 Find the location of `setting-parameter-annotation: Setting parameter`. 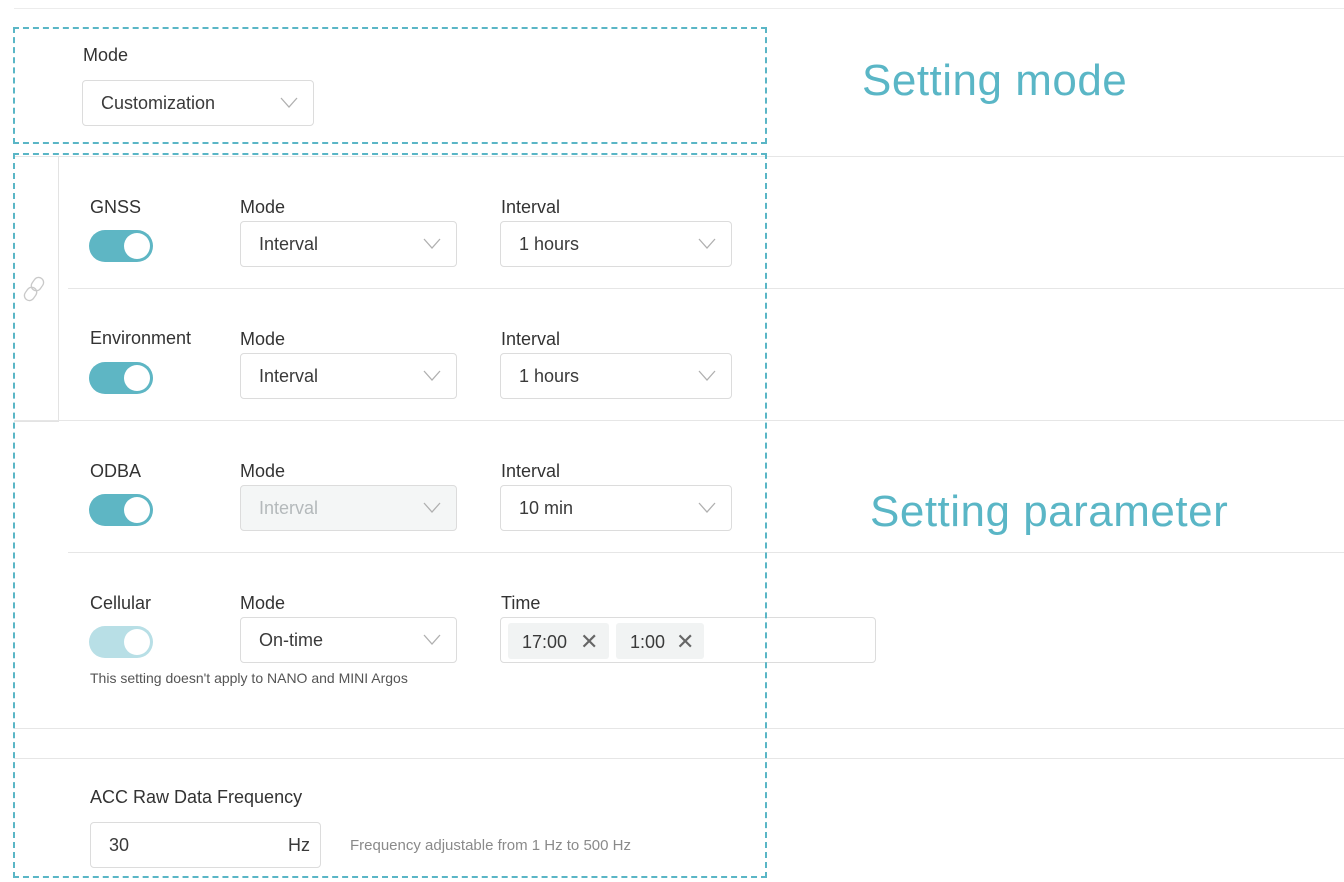

setting-parameter-annotation: Setting parameter is located at coordinates (1049, 511).